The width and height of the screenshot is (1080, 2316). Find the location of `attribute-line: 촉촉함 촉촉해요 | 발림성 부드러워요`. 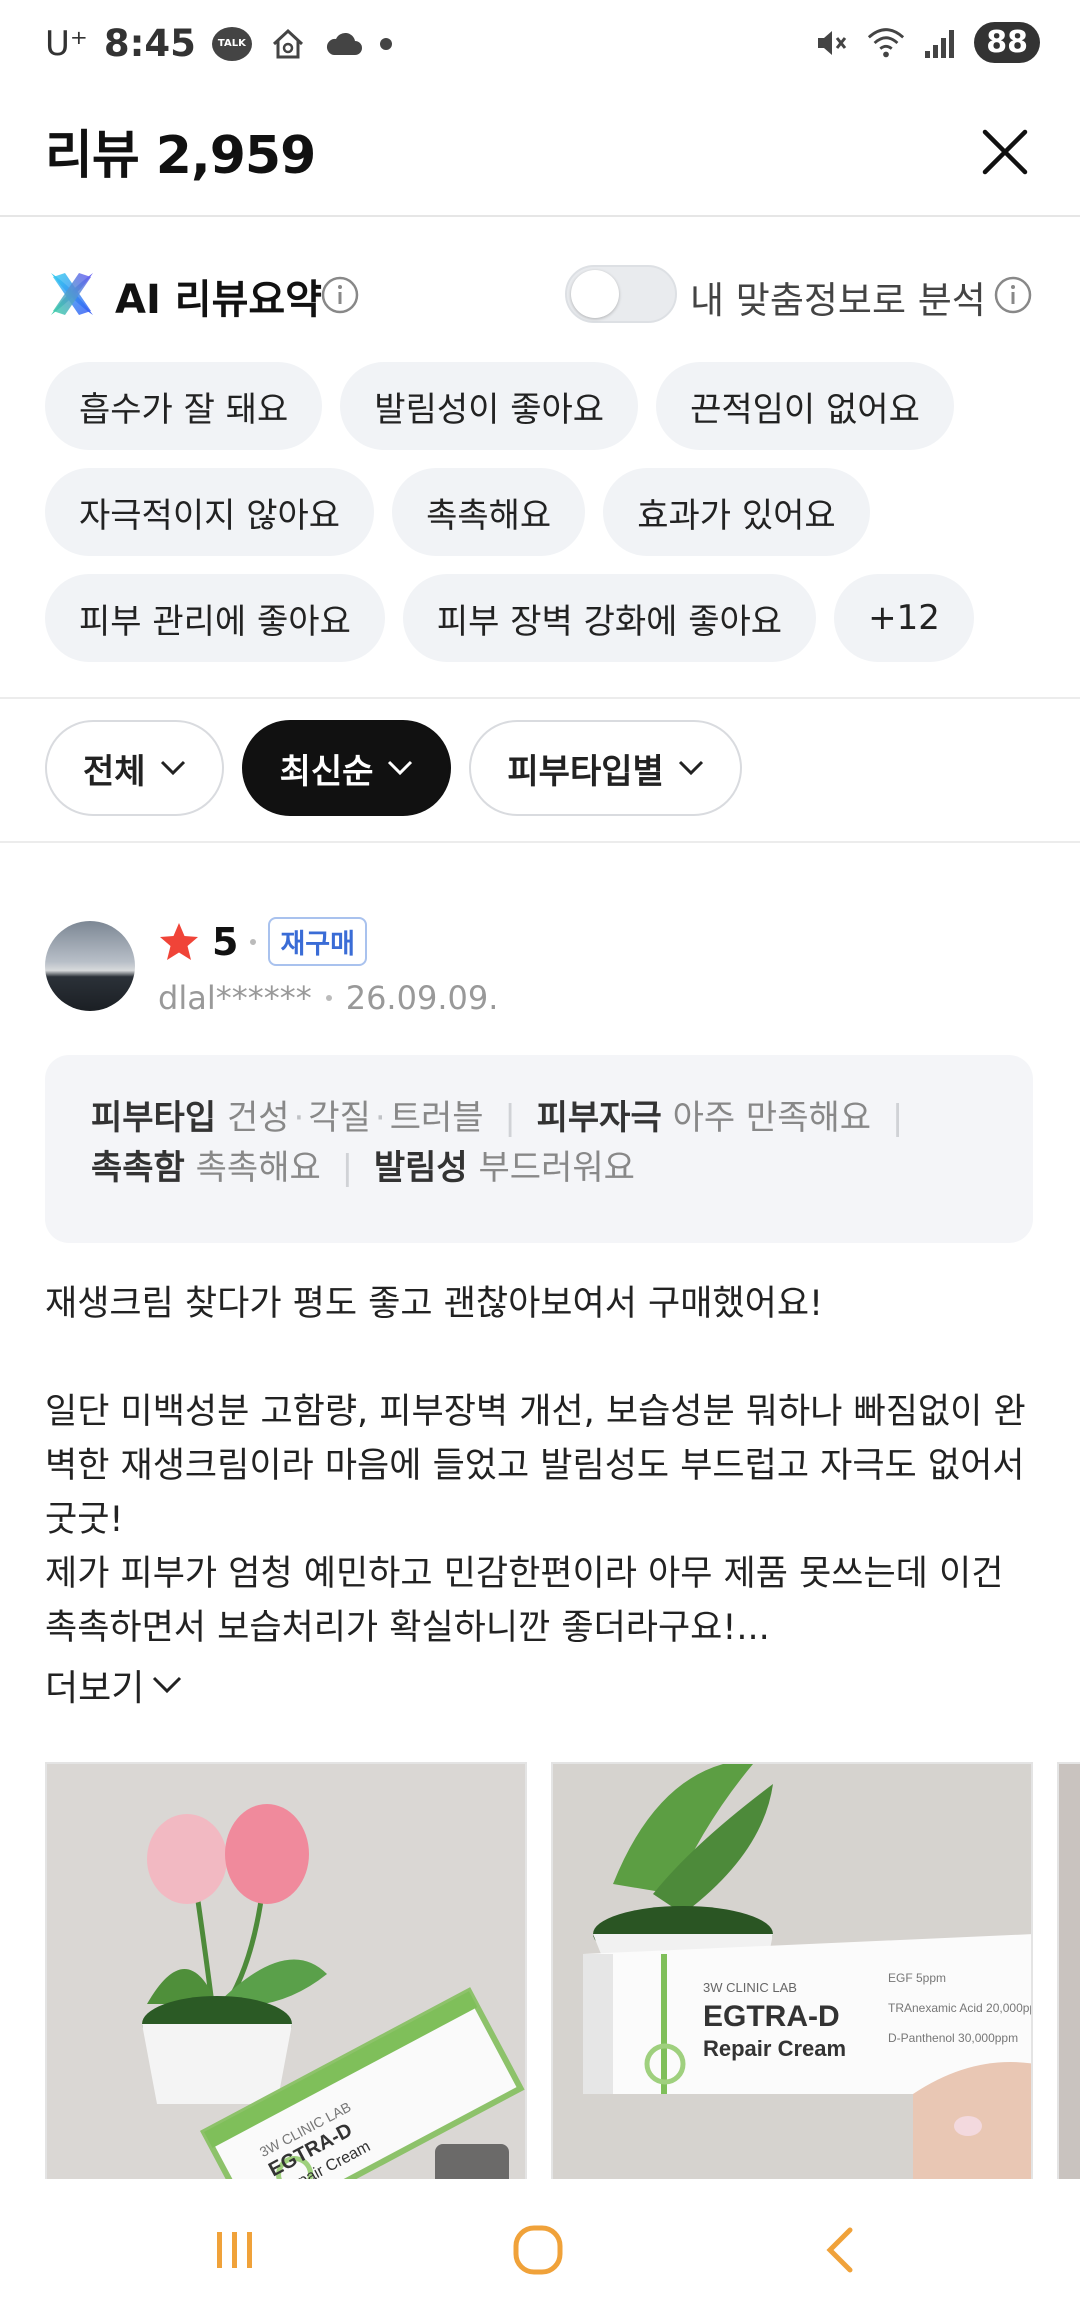

attribute-line: 촉촉함 촉촉해요 | 발림성 부드러워요 is located at coordinates (363, 1168).